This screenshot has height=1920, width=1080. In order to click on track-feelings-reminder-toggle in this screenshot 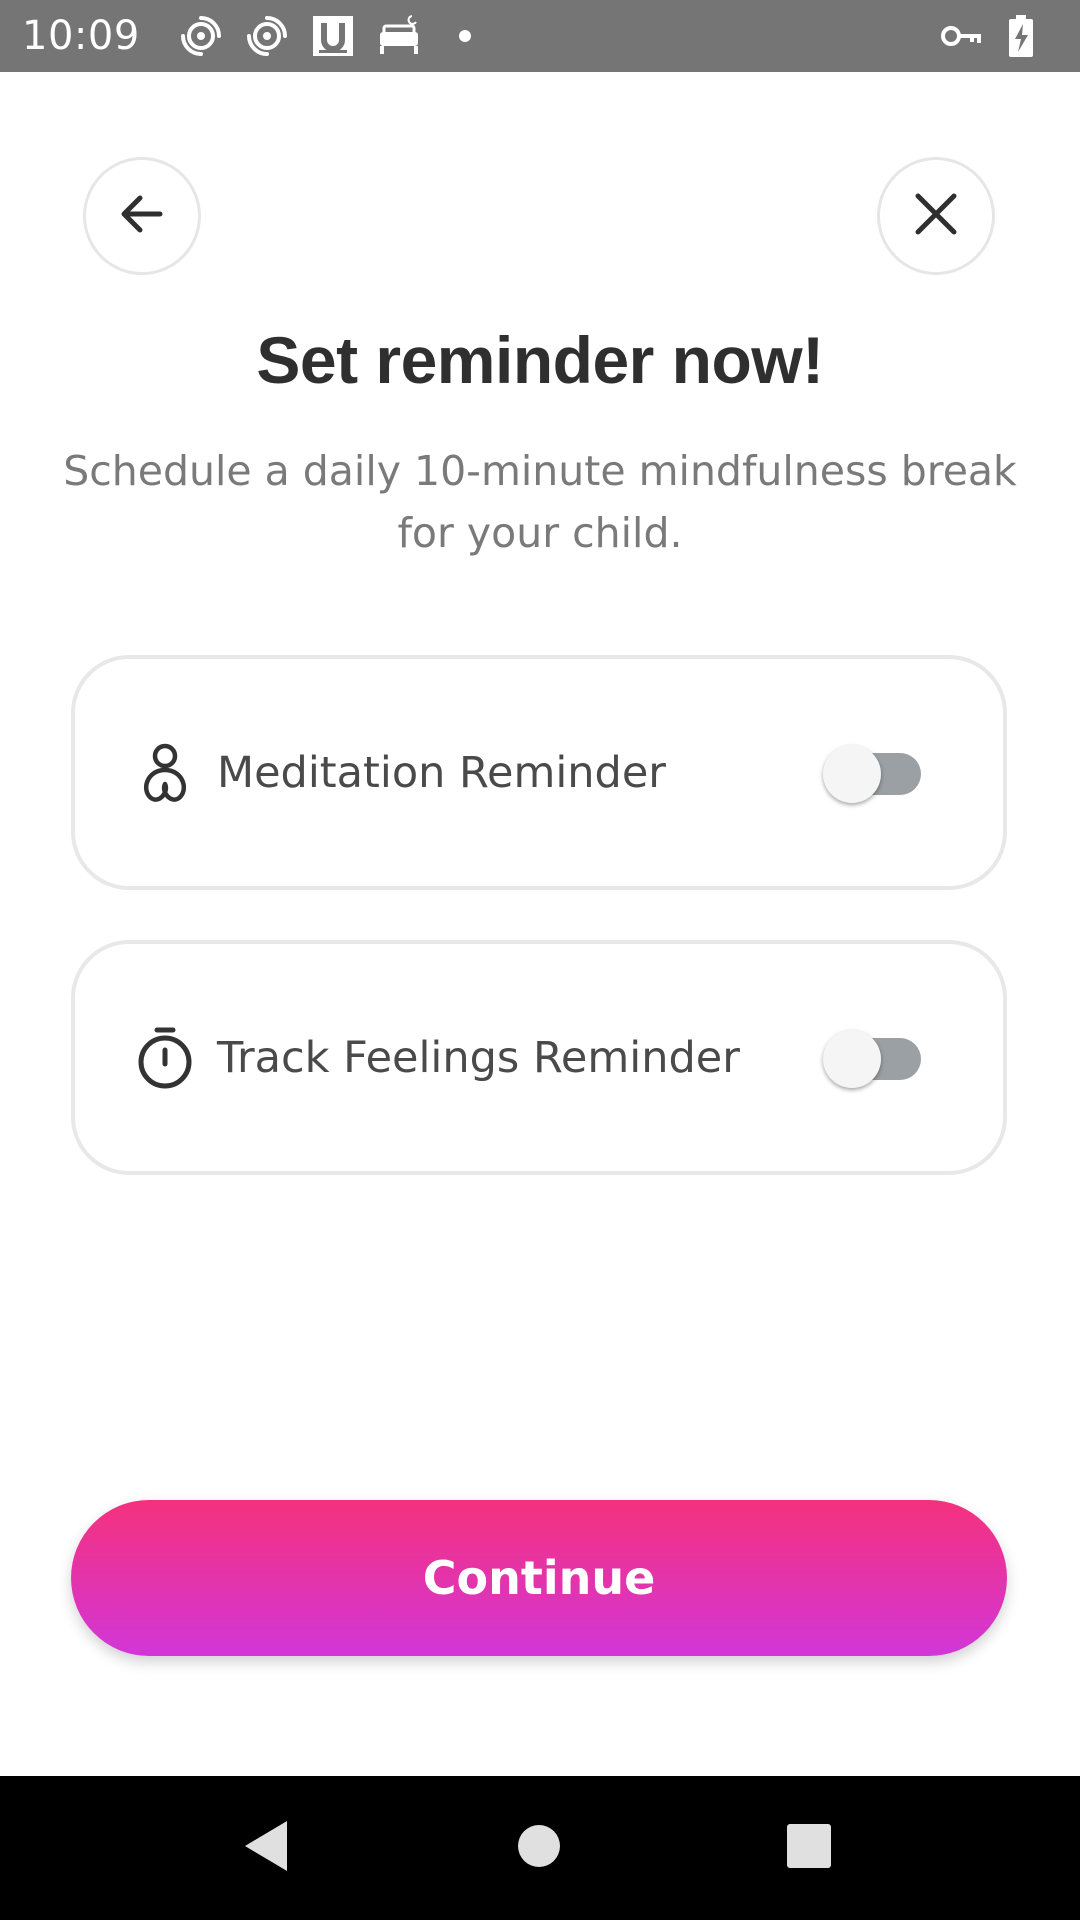, I will do `click(873, 1058)`.